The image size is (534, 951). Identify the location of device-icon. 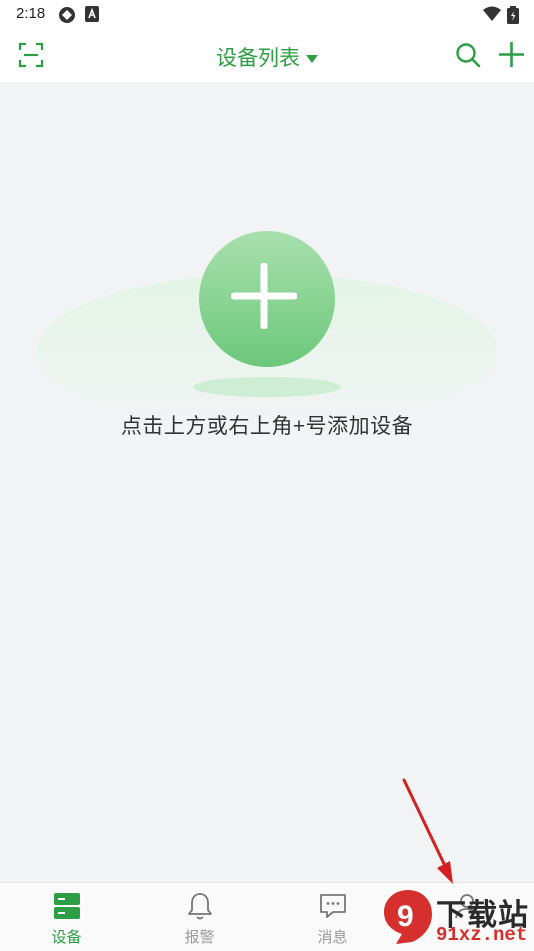
(66, 906).